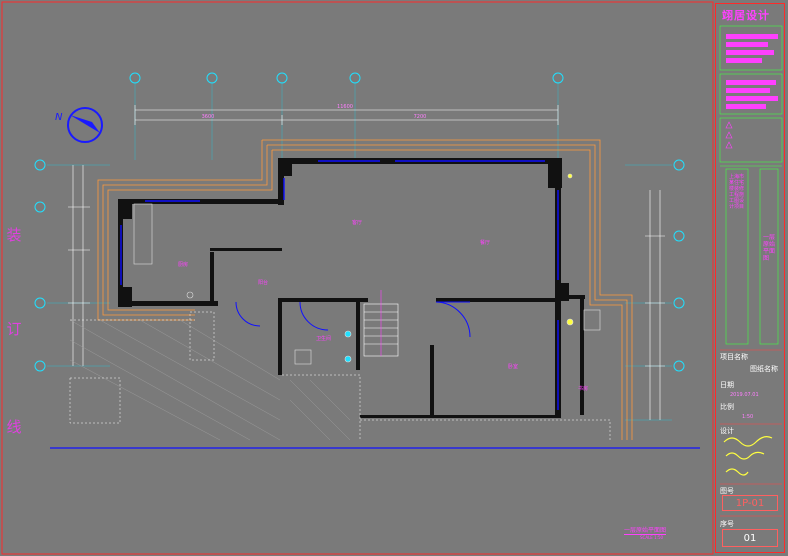  What do you see at coordinates (727, 407) in the screenshot?
I see `scale-label: 比例` at bounding box center [727, 407].